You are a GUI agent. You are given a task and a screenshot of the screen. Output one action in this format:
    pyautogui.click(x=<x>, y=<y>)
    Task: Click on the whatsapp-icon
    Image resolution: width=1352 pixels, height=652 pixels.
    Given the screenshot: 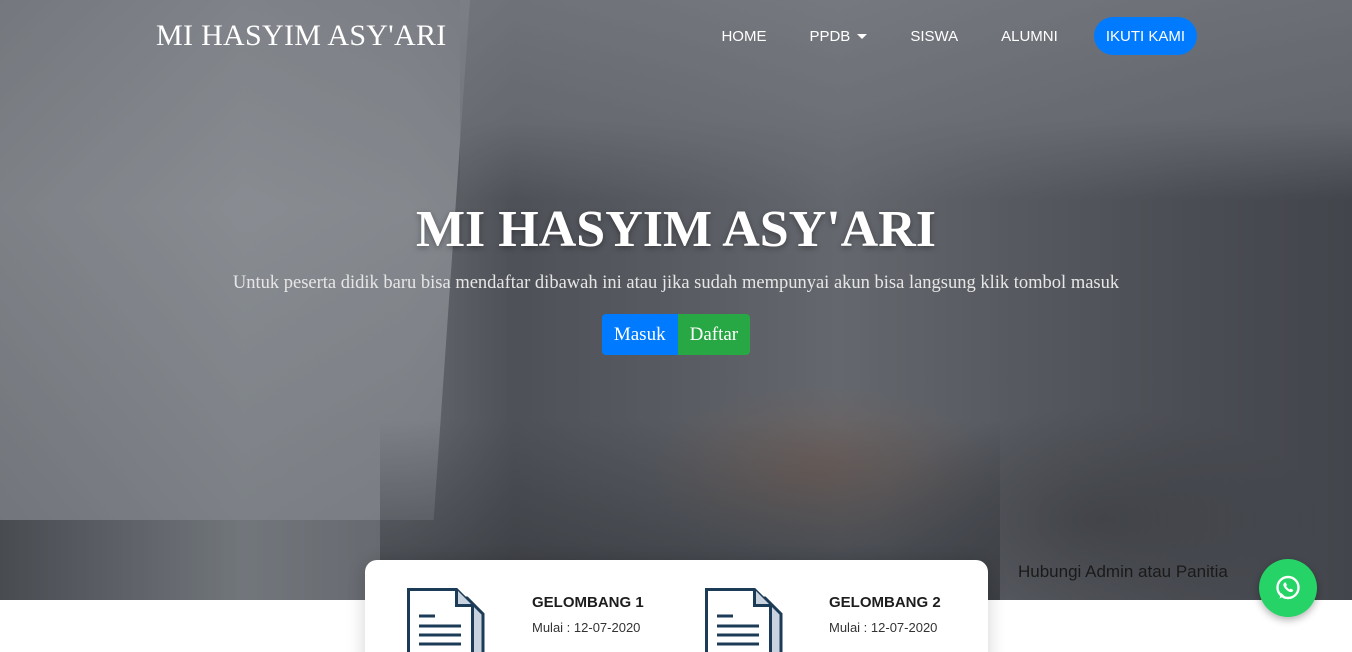 What is the action you would take?
    pyautogui.click(x=1288, y=587)
    